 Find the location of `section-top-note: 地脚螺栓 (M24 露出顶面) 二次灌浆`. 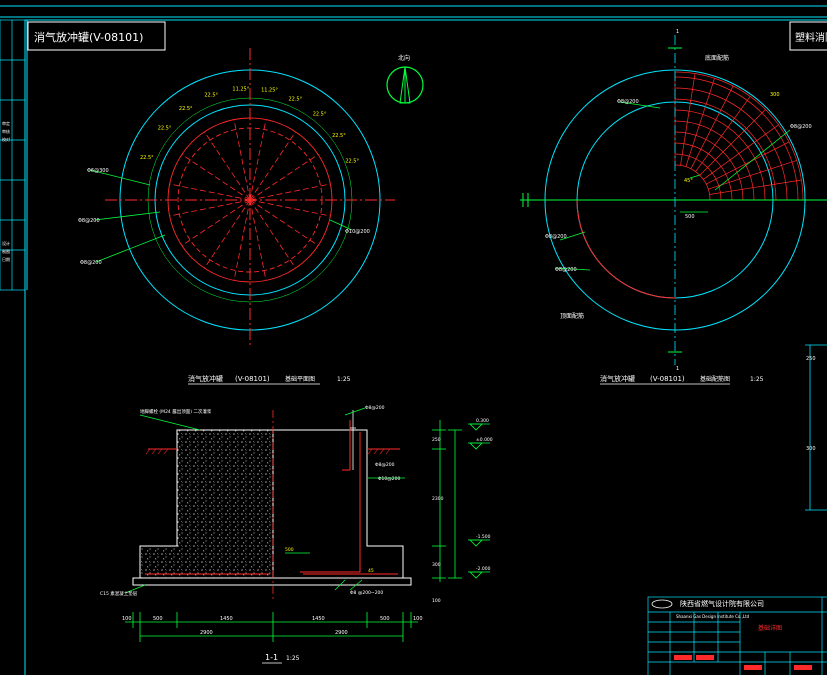

section-top-note: 地脚螺栓 (M24 露出顶面) 二次灌浆 is located at coordinates (176, 411).